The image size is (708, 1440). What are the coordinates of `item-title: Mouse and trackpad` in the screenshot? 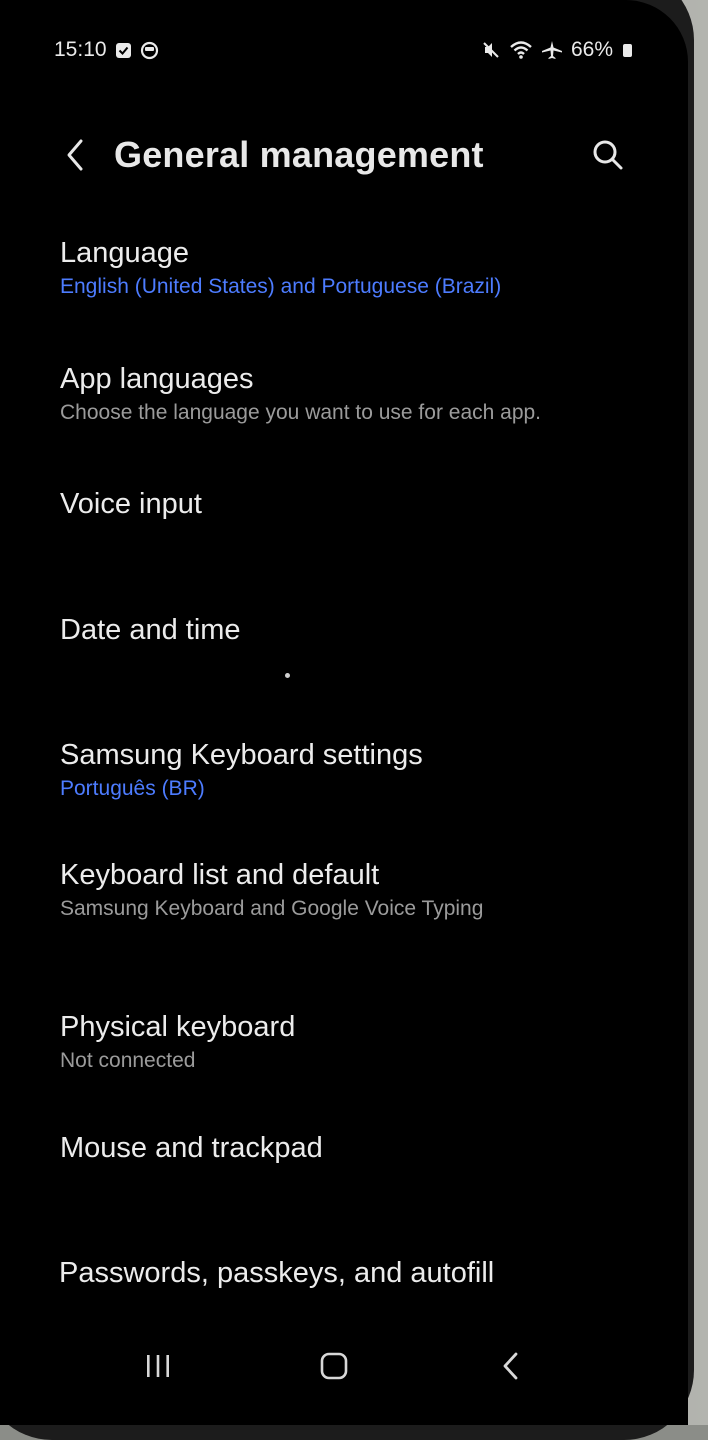 It's located at (191, 1148).